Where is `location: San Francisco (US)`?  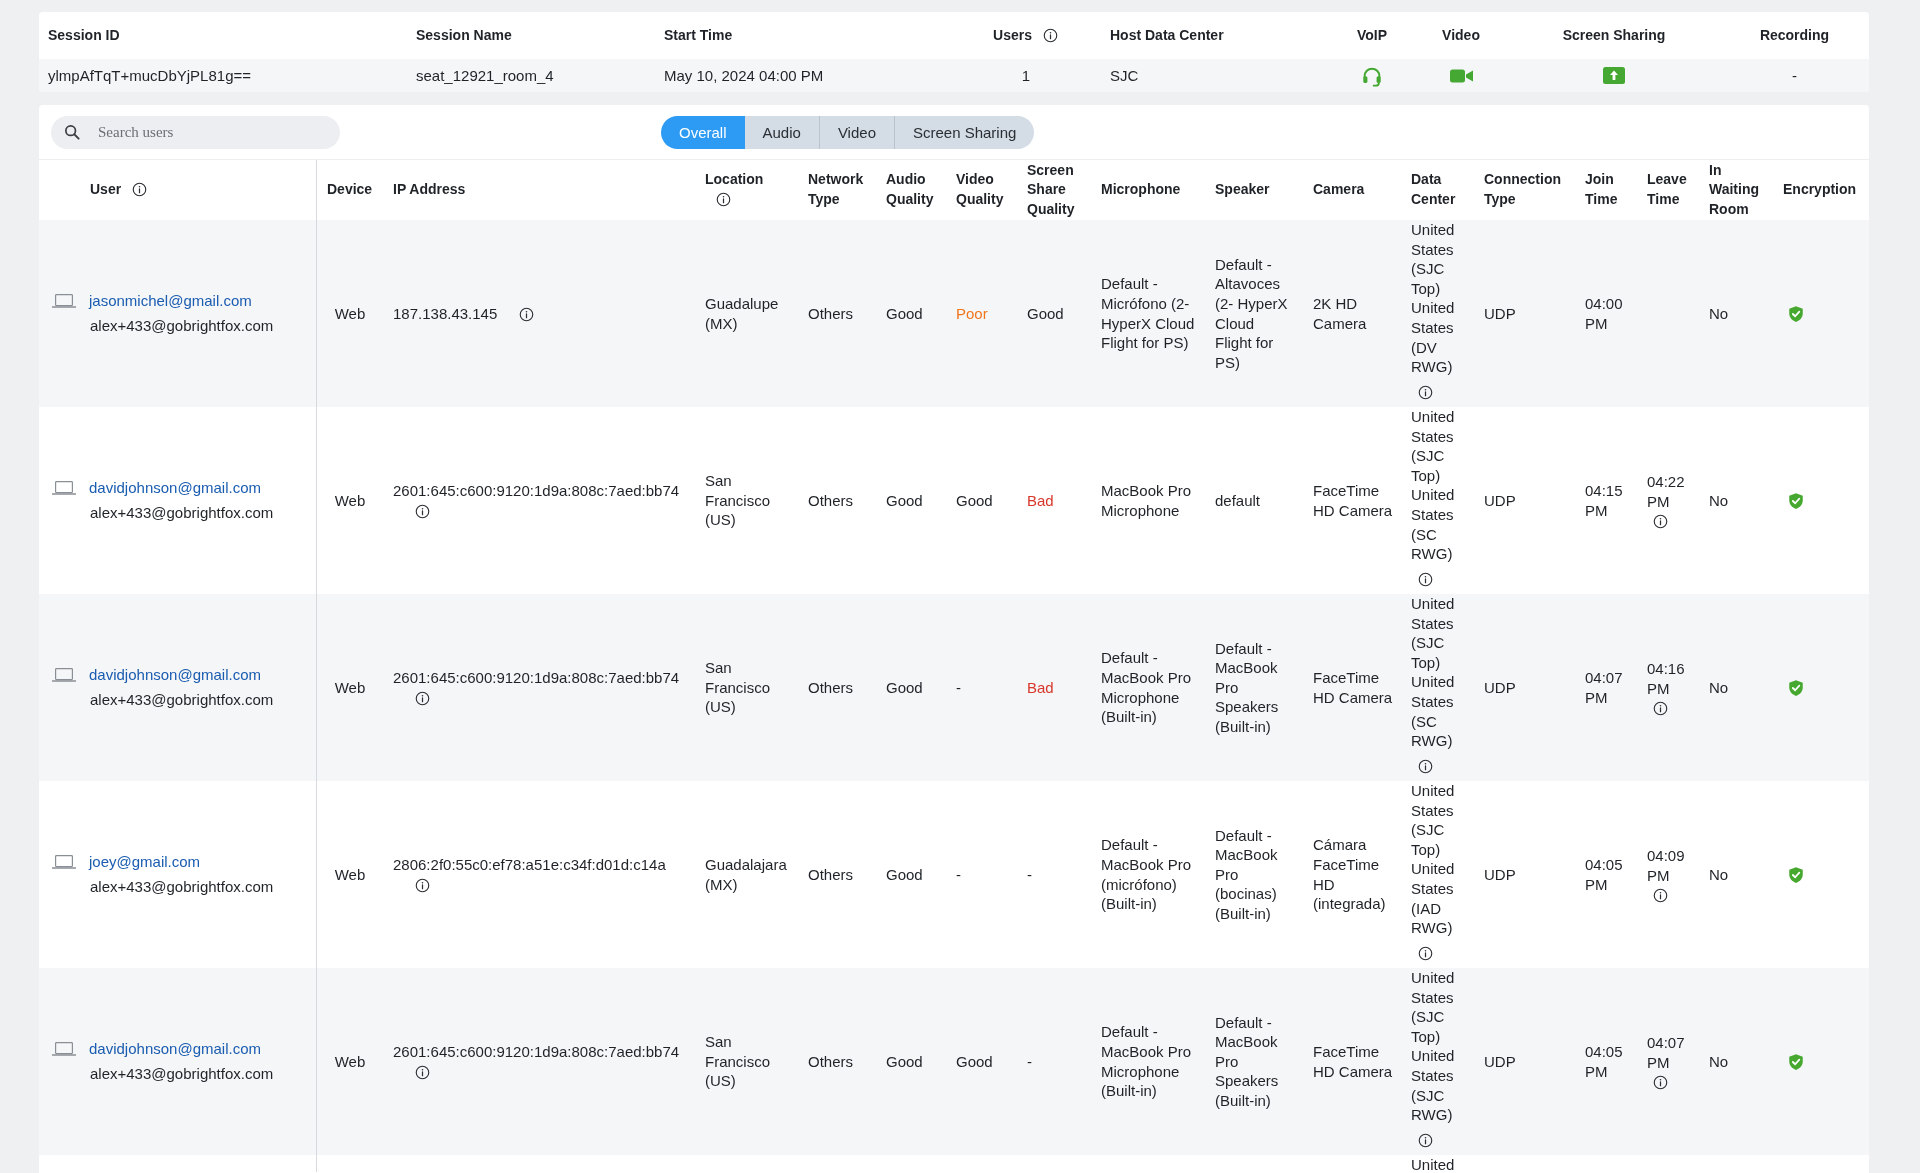
location: San Francisco (US) is located at coordinates (738, 1061).